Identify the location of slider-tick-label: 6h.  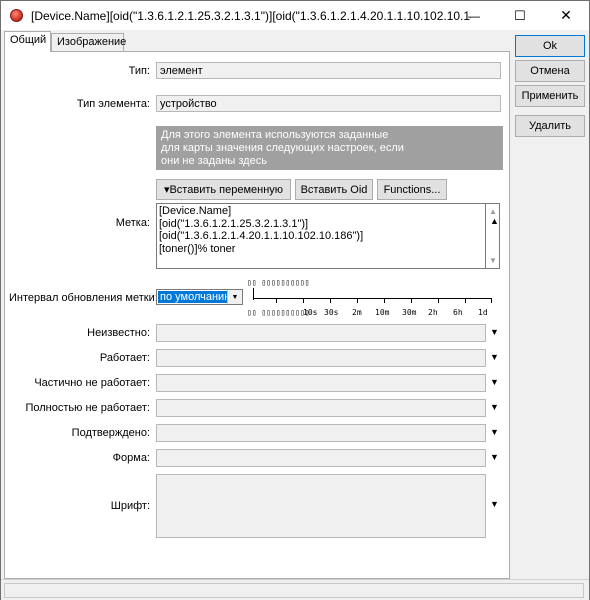
(458, 312).